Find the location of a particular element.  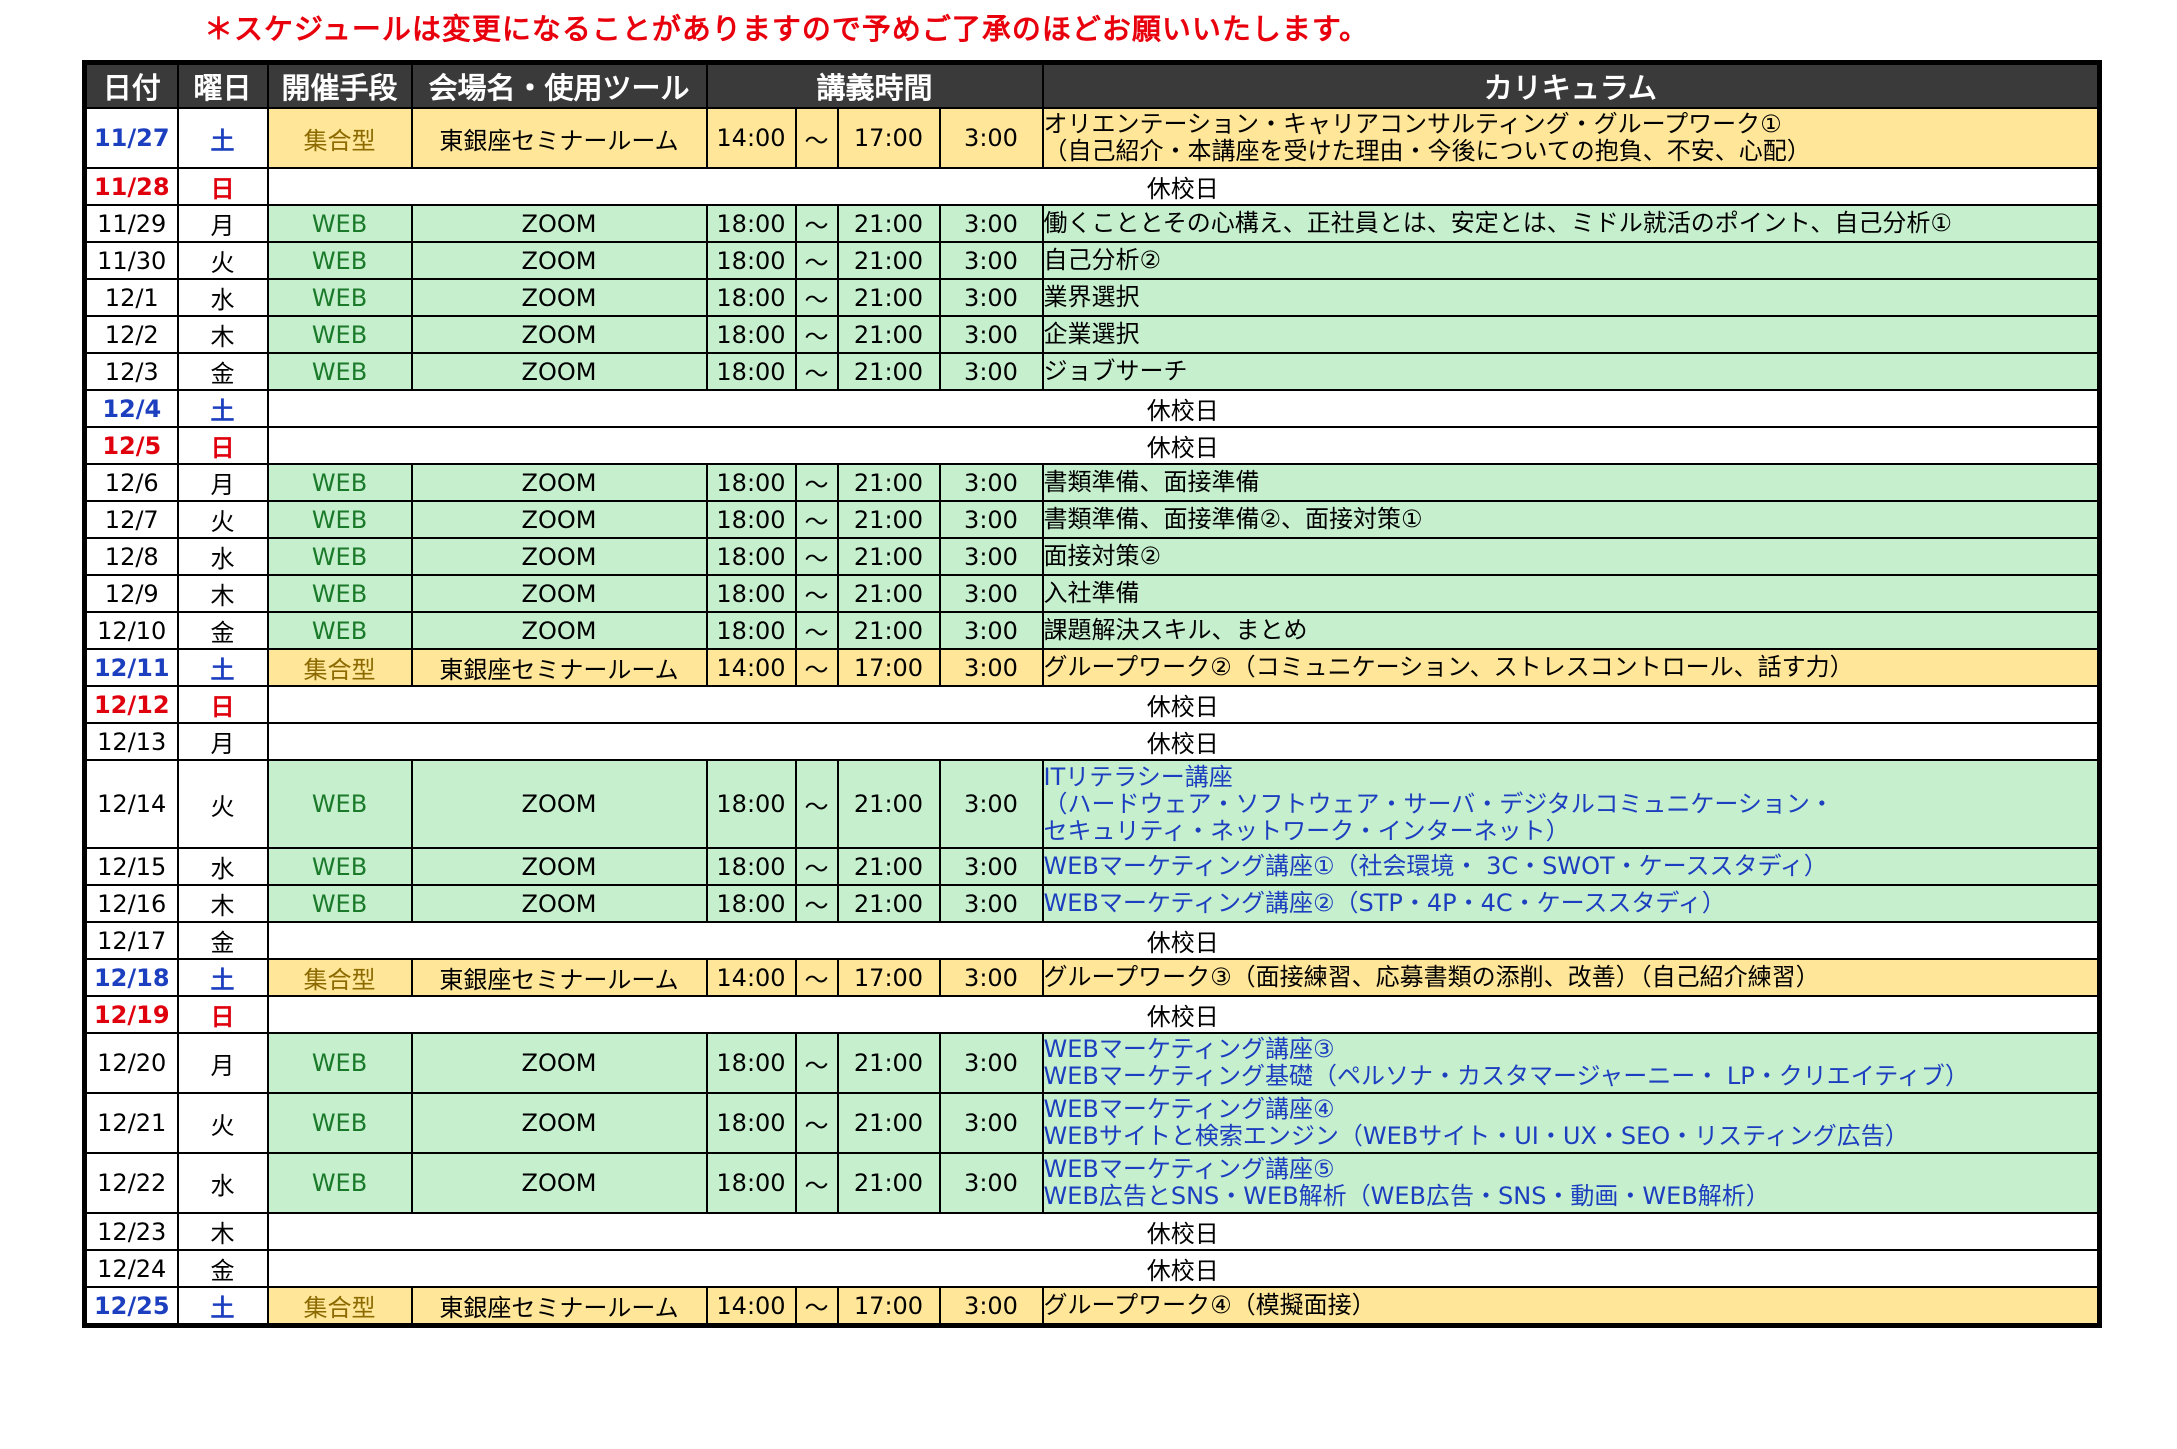

curriculum-cell: 入社準備 is located at coordinates (1571, 593).